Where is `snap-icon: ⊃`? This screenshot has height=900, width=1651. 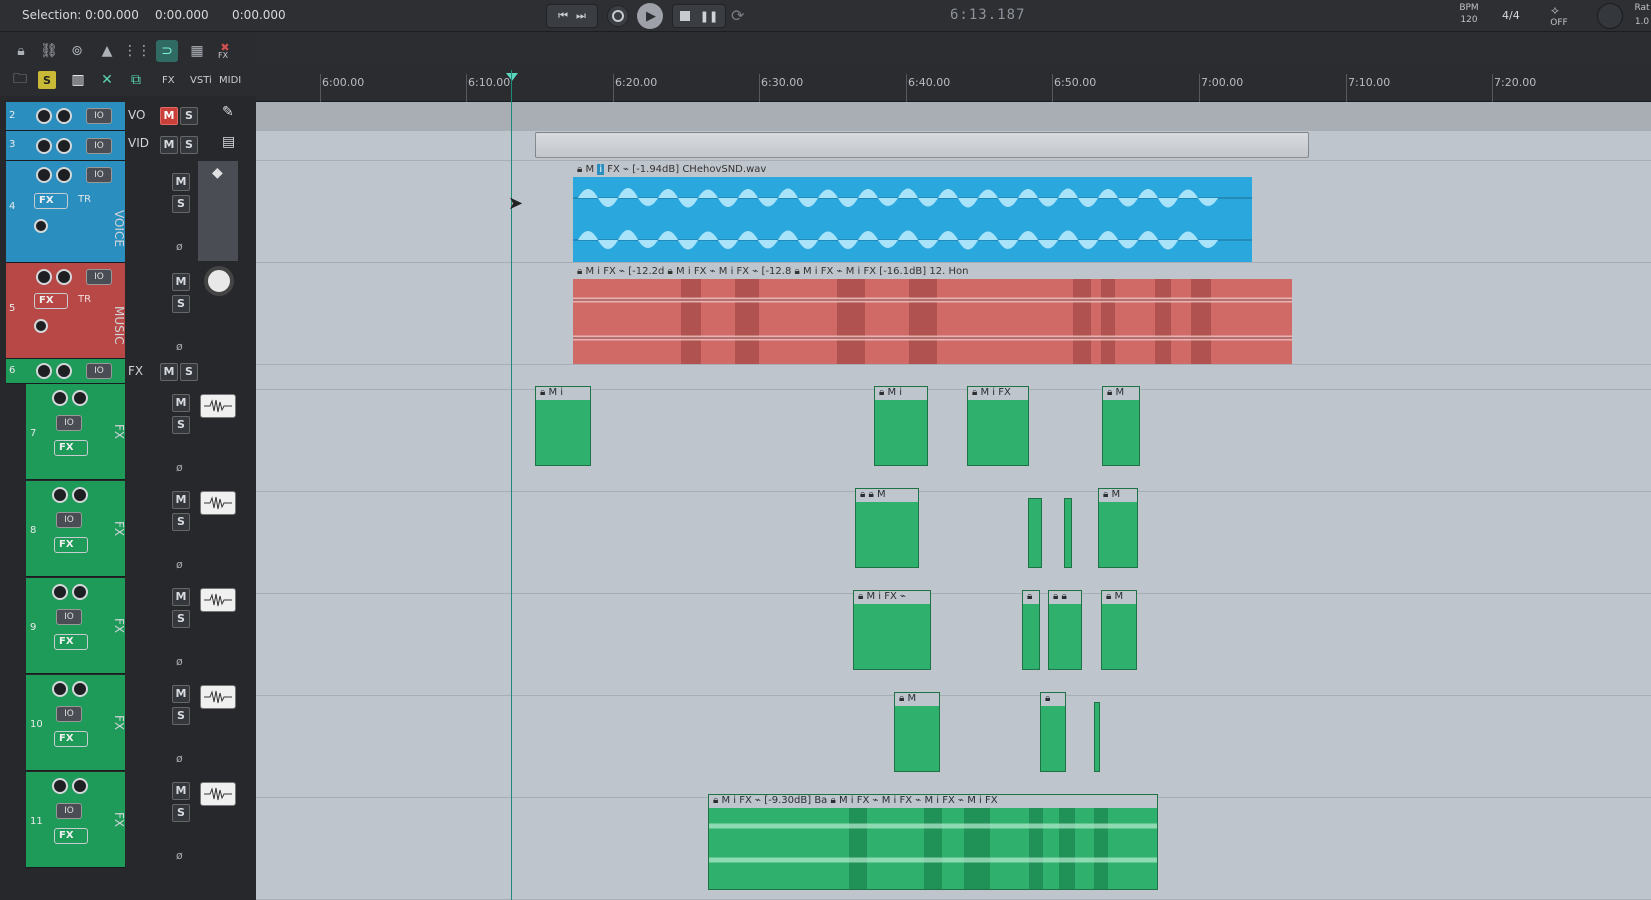 snap-icon: ⊃ is located at coordinates (167, 51).